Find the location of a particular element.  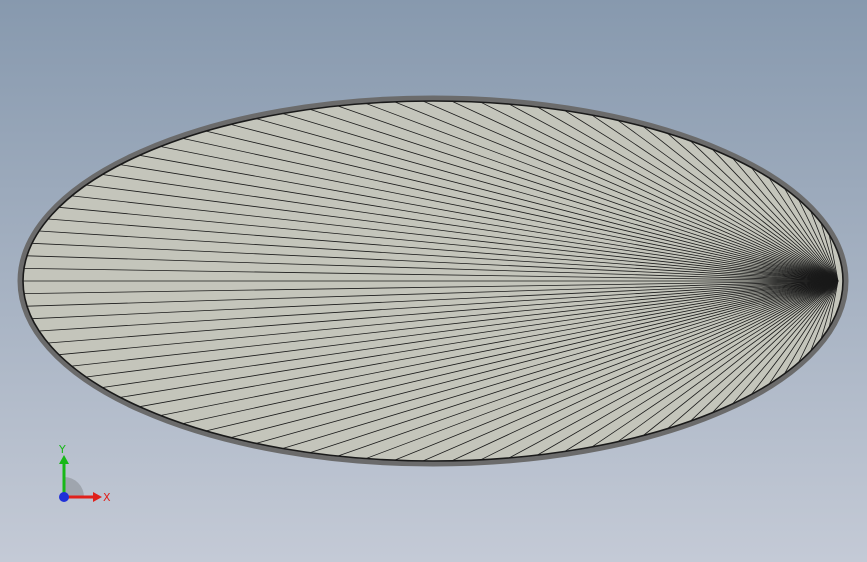

y-axis-label: Y is located at coordinates (62, 449).